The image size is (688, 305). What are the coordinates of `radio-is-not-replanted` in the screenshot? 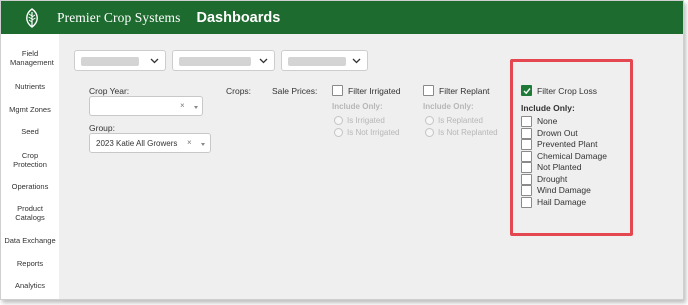 It's located at (429, 132).